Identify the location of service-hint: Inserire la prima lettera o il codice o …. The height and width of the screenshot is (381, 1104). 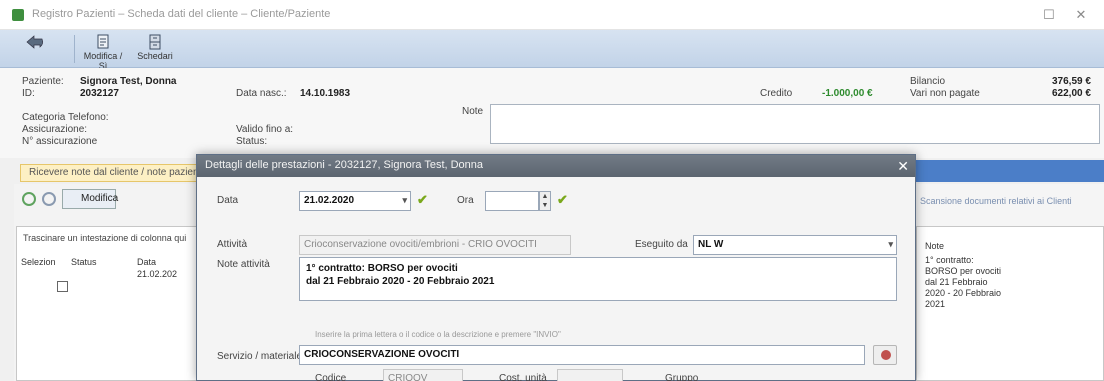
(438, 334).